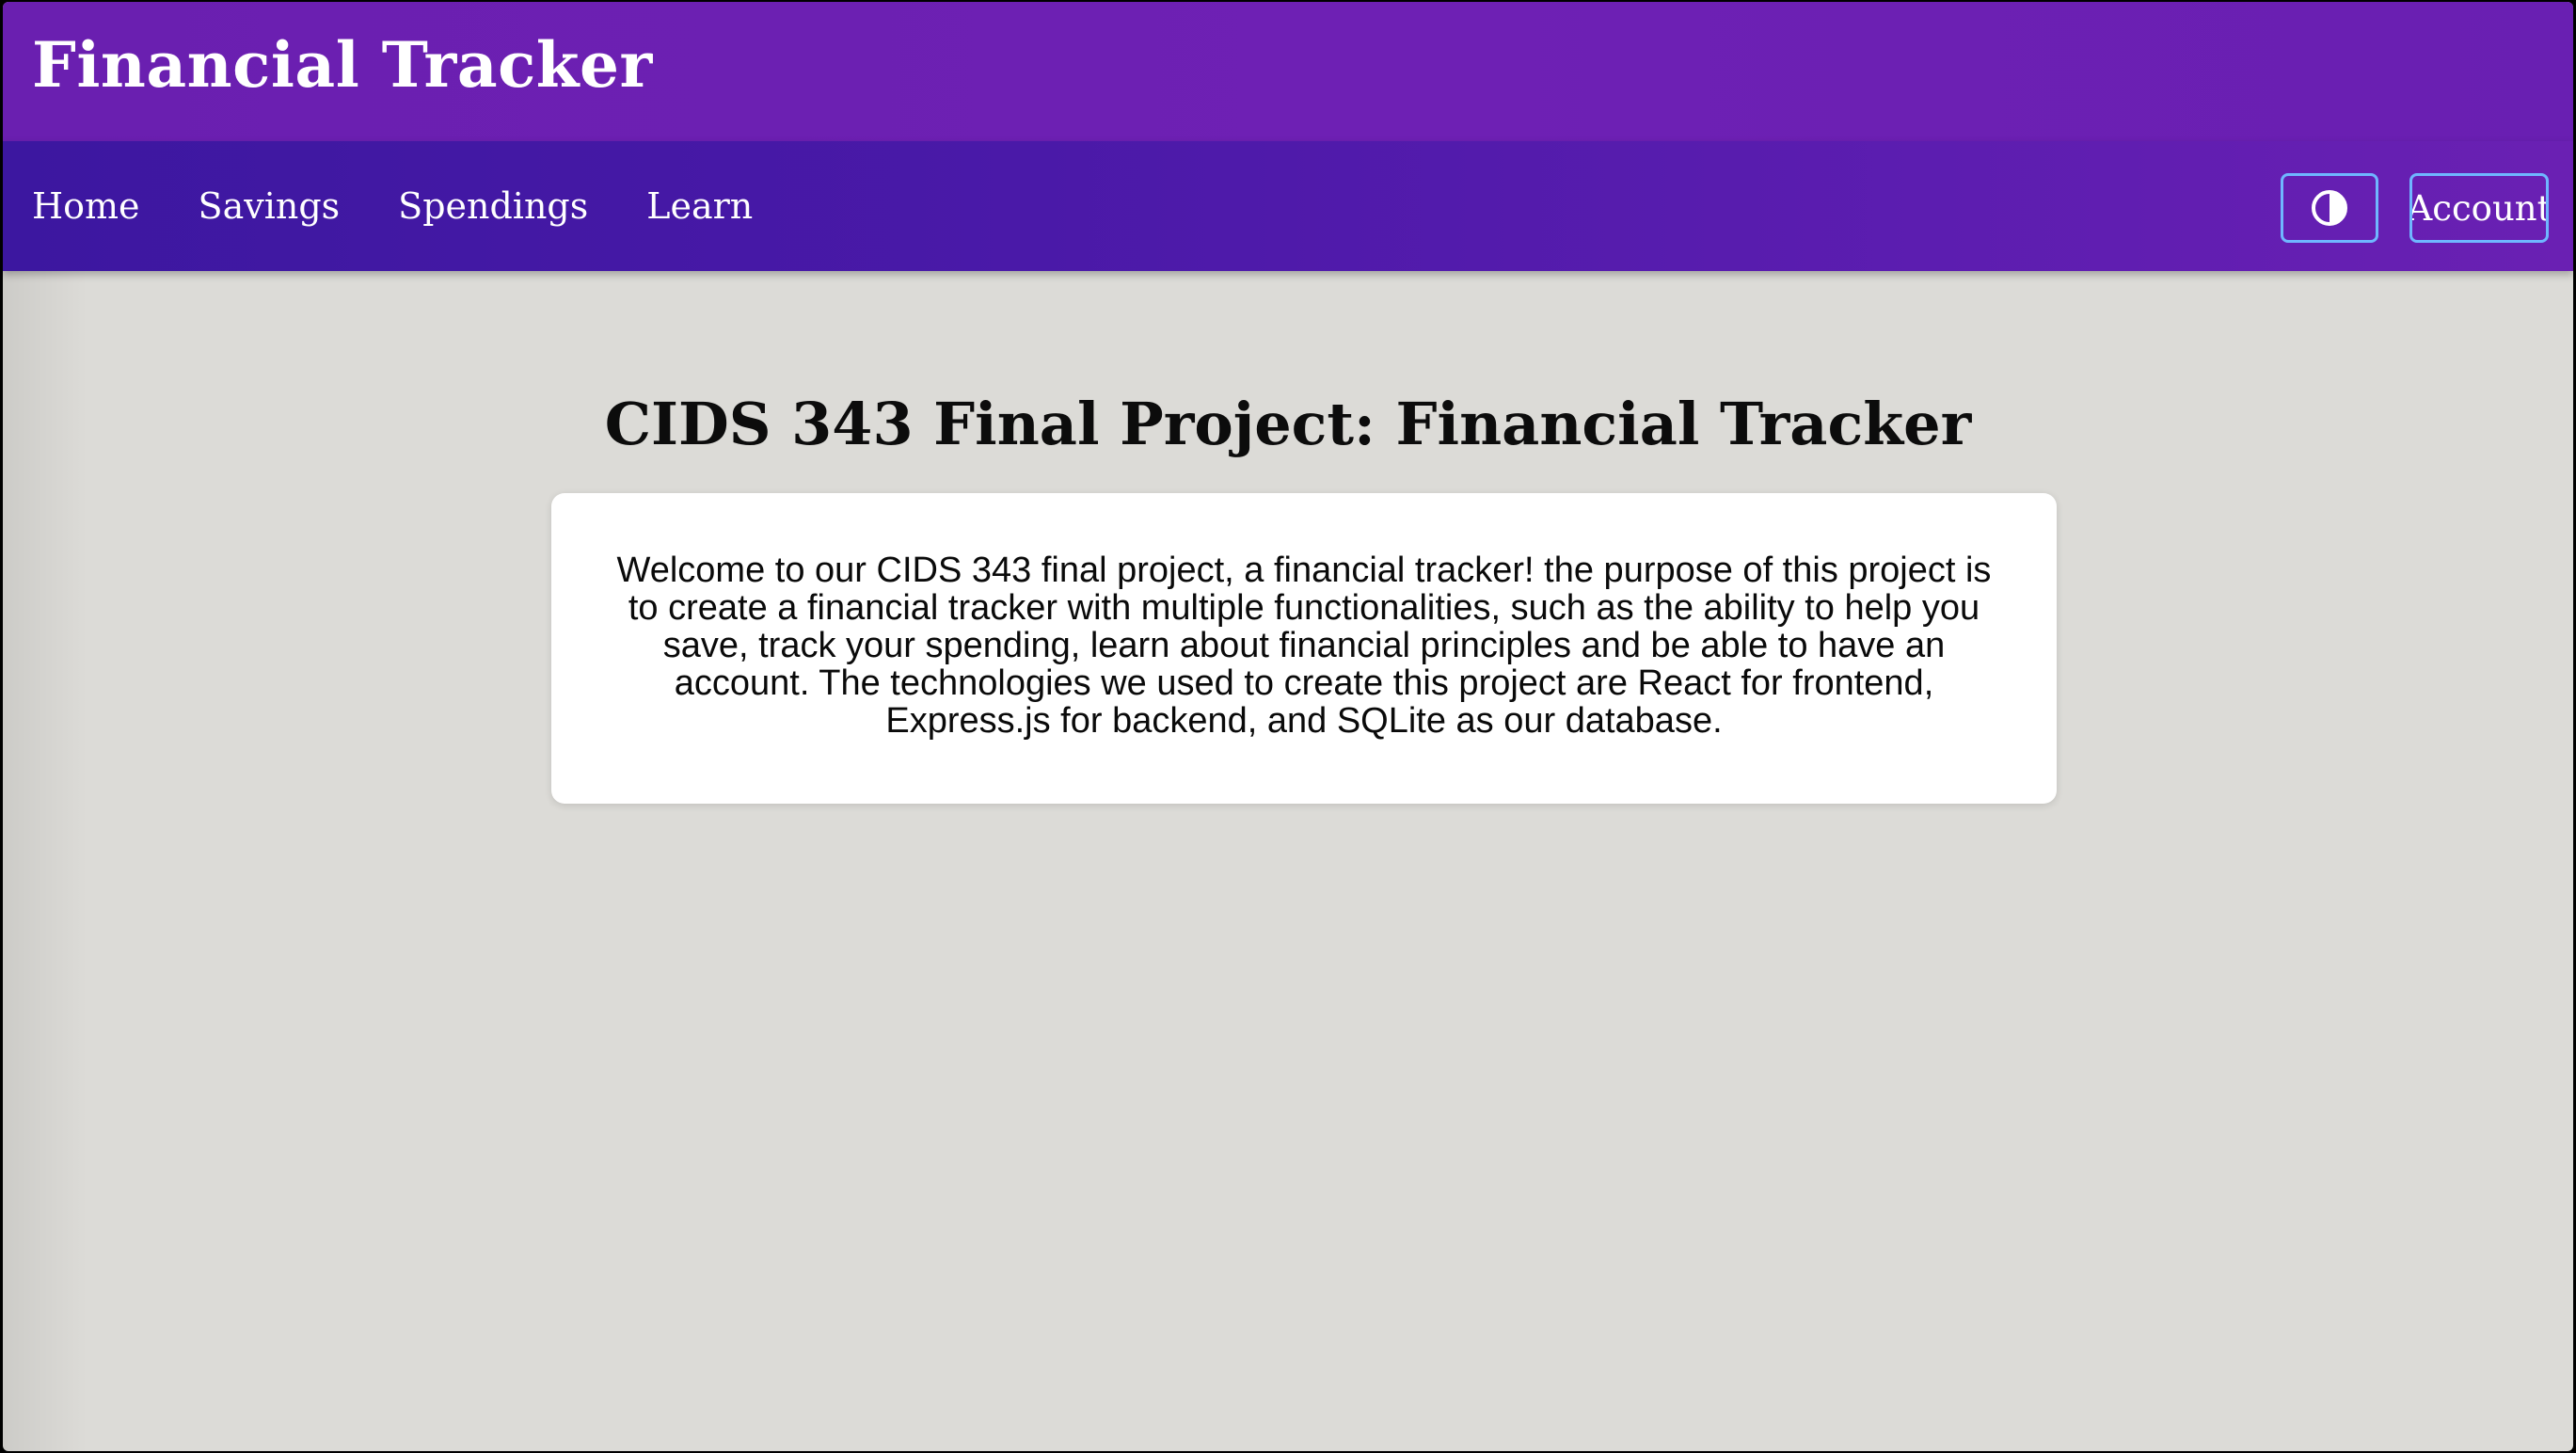 The width and height of the screenshot is (2576, 1453). What do you see at coordinates (700, 206) in the screenshot?
I see `nav-link-learn: Learn` at bounding box center [700, 206].